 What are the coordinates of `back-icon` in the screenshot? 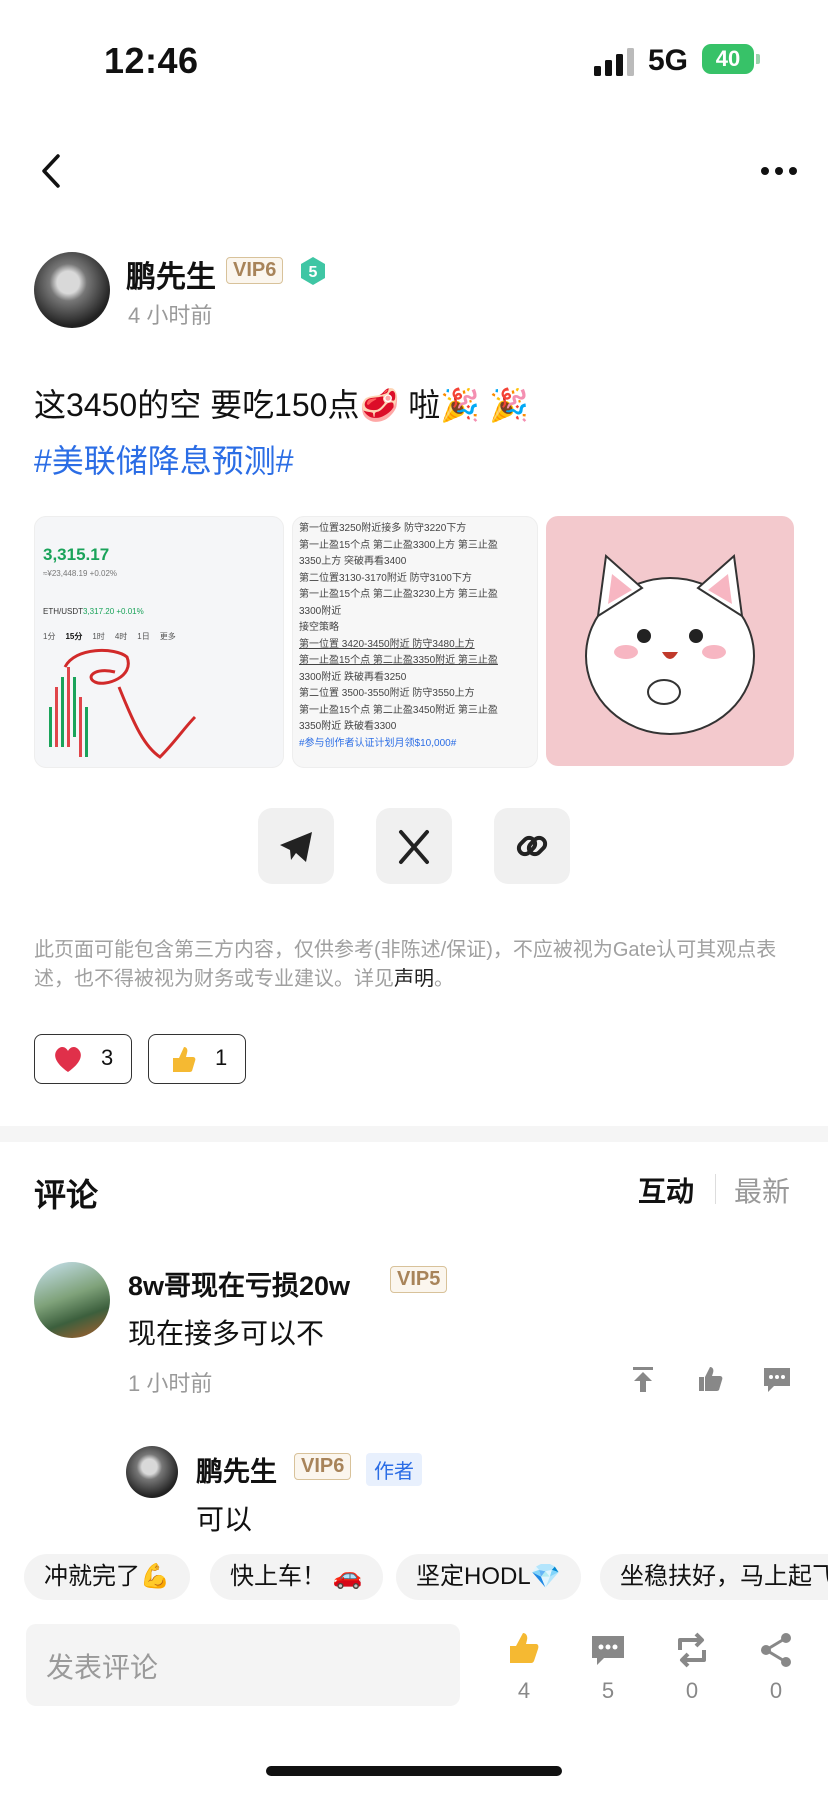 It's located at (52, 171).